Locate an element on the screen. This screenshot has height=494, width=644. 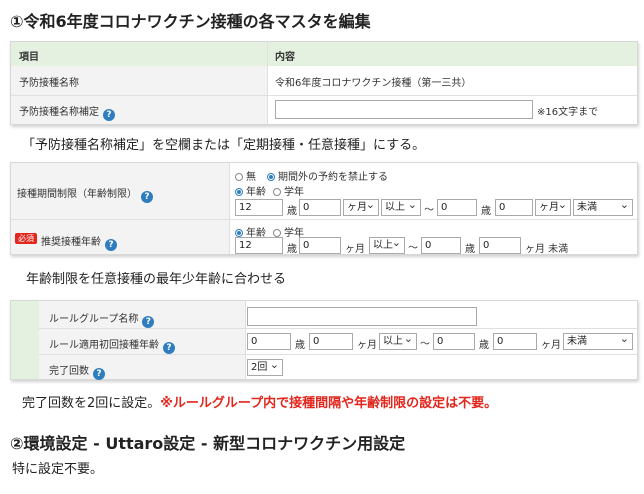
rule-first-dose-age-text: ルール適用初回接種年齢 is located at coordinates (104, 345).